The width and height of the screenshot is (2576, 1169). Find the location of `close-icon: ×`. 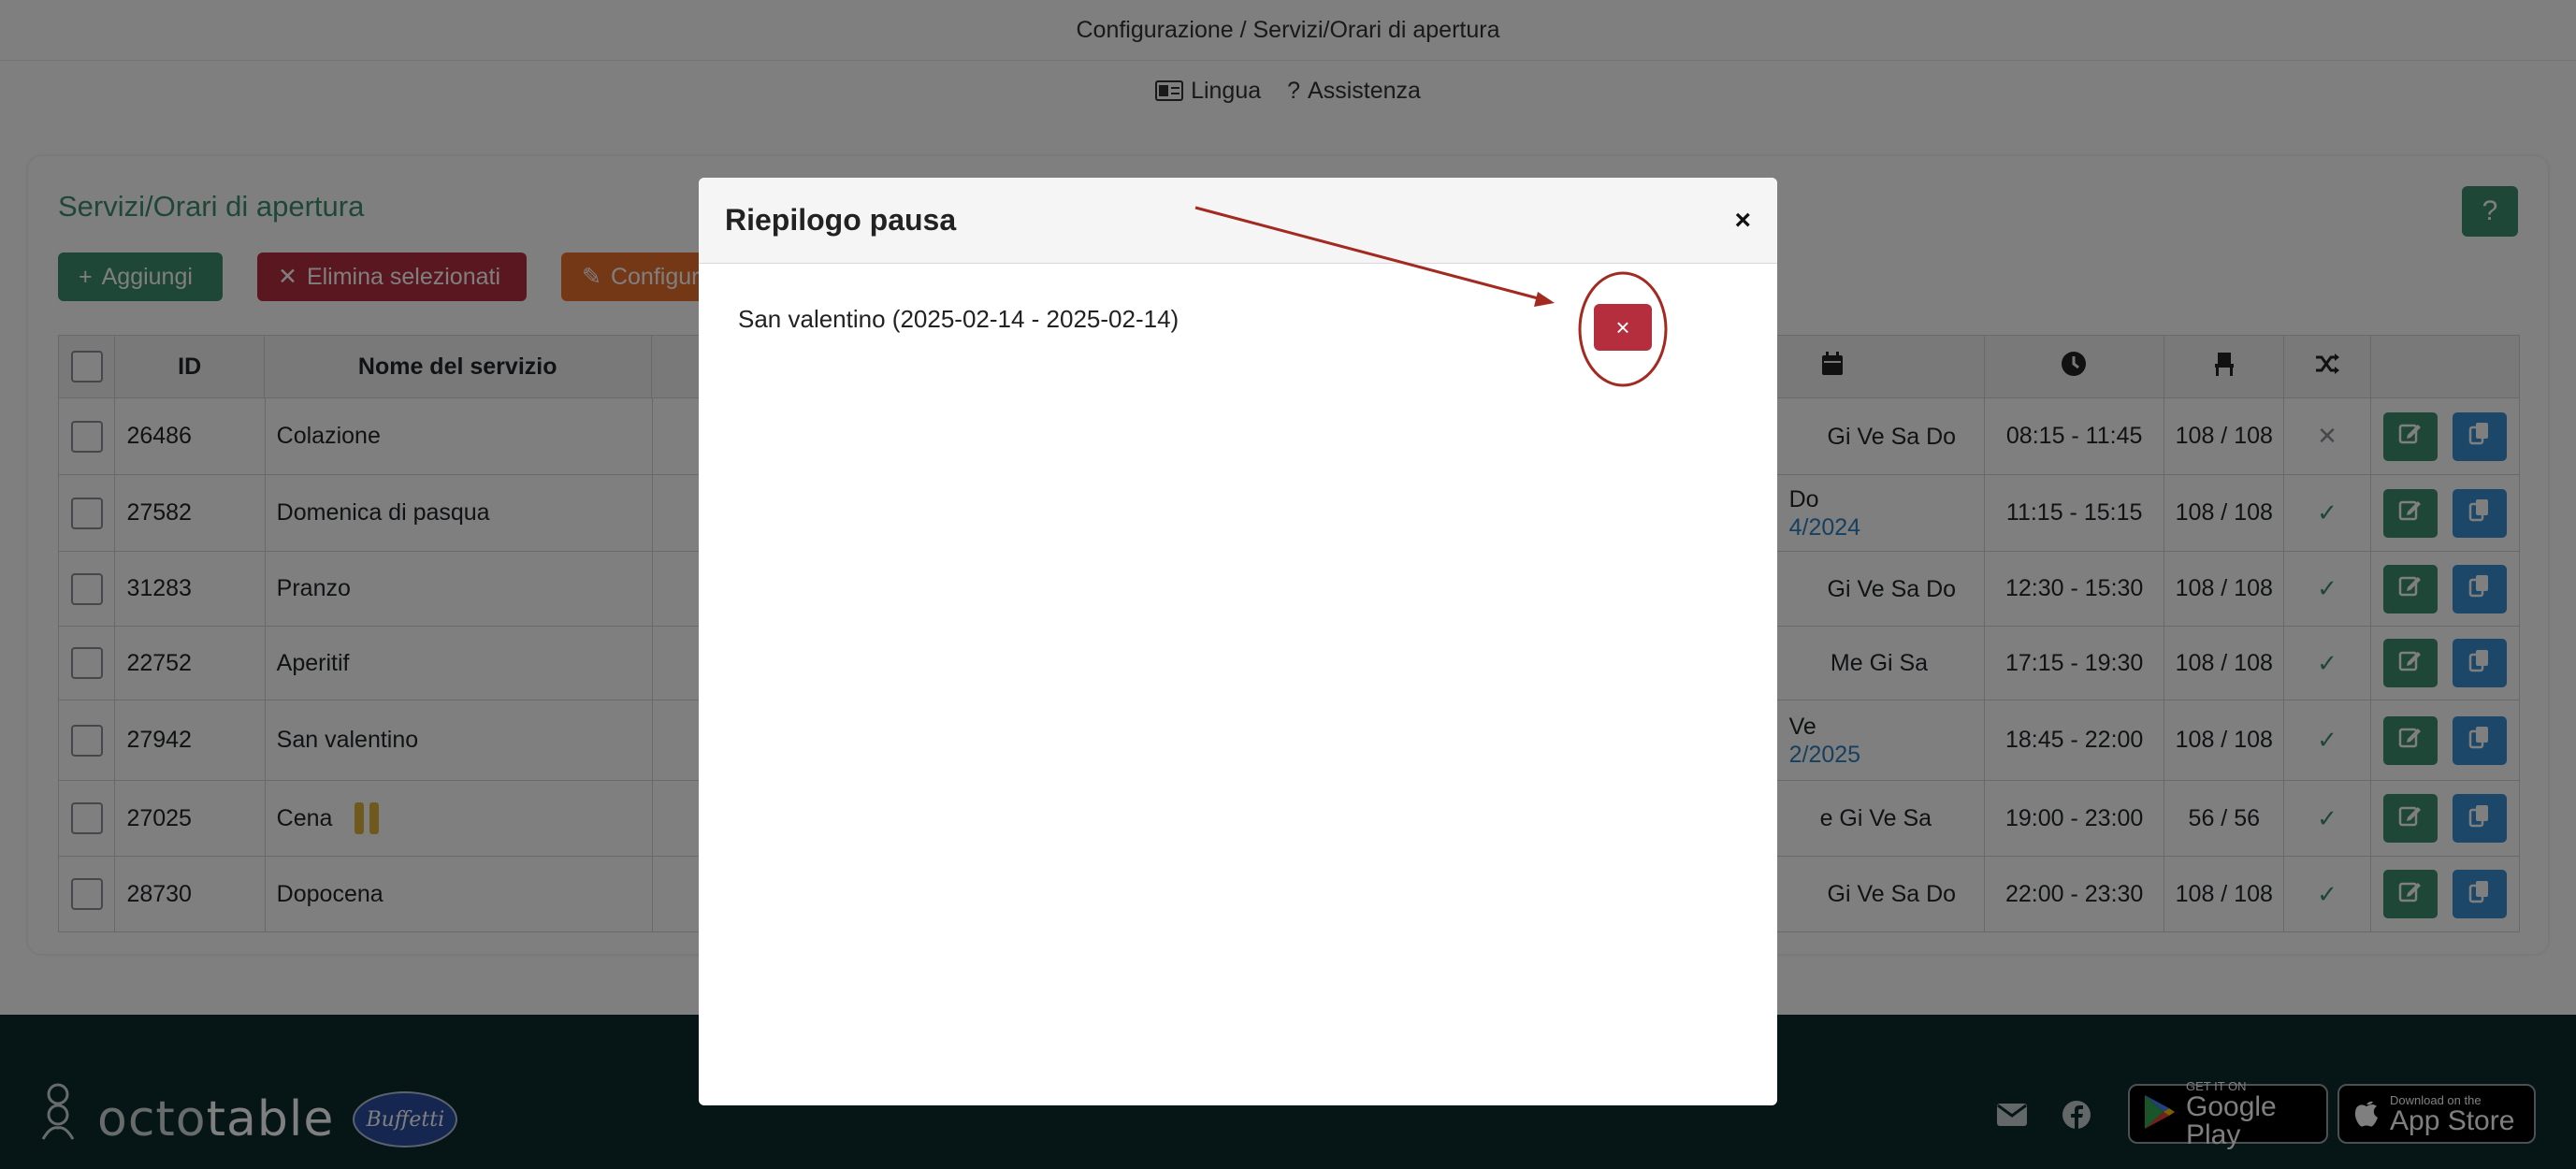

close-icon: × is located at coordinates (1622, 327).